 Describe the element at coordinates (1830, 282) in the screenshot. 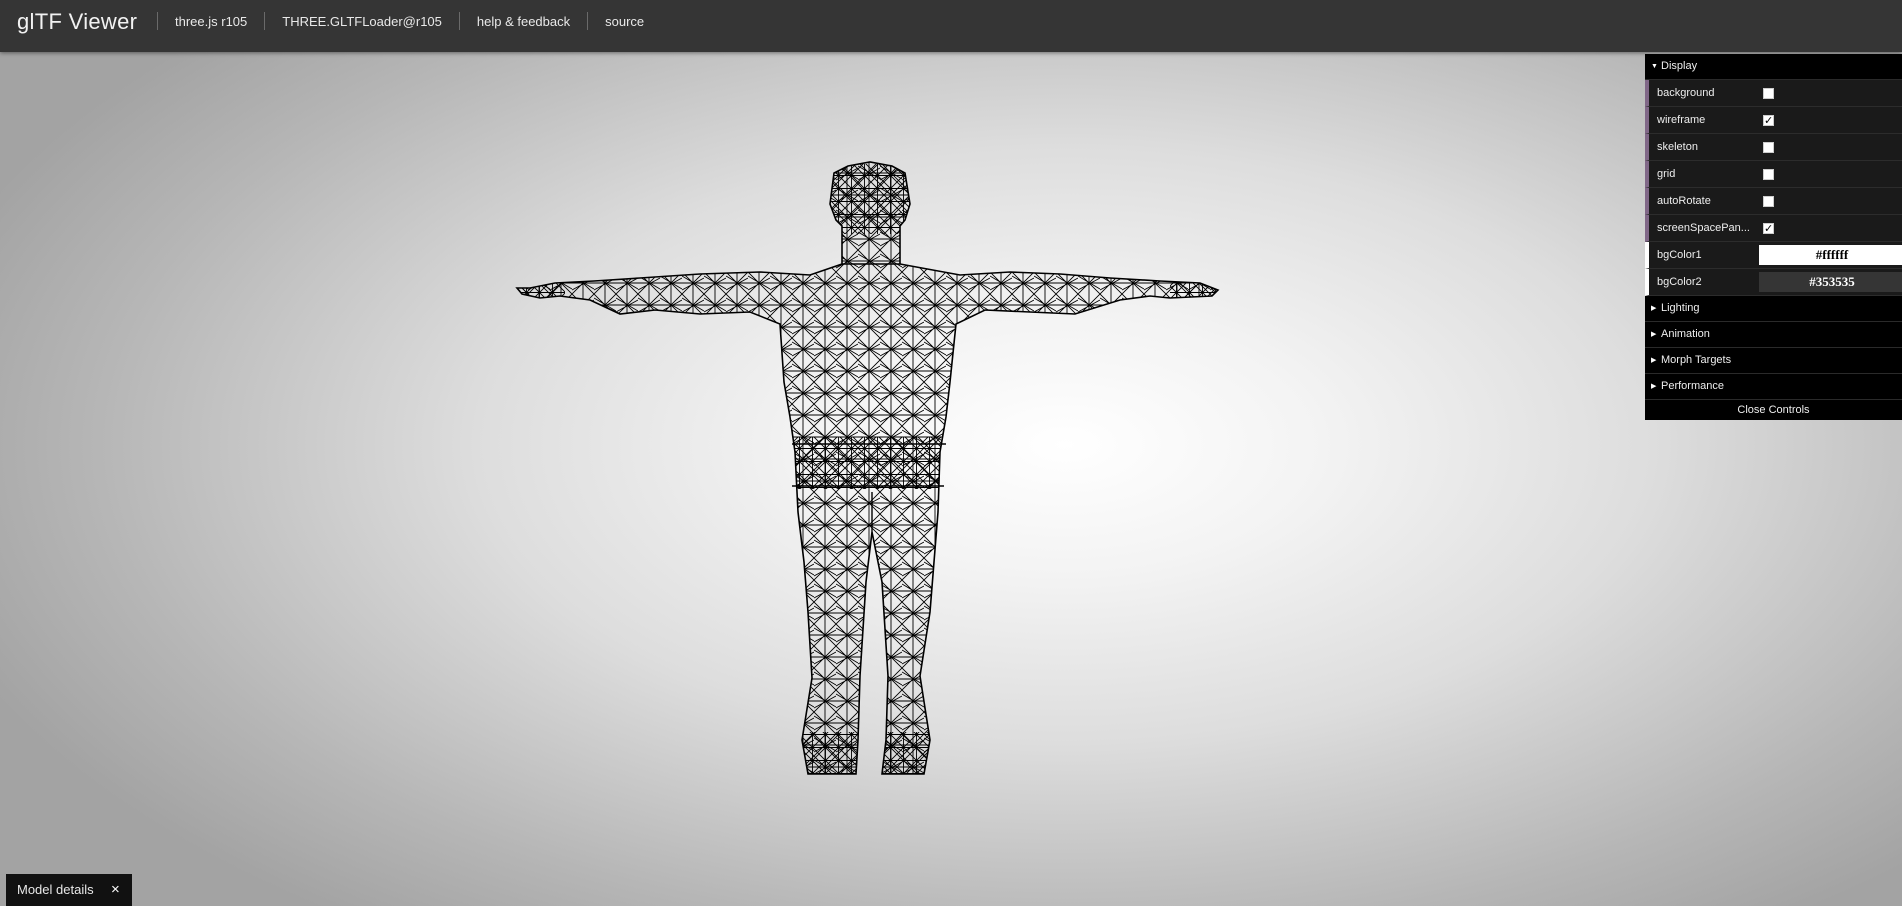

I see `bgcolor2-input: #353535` at that location.